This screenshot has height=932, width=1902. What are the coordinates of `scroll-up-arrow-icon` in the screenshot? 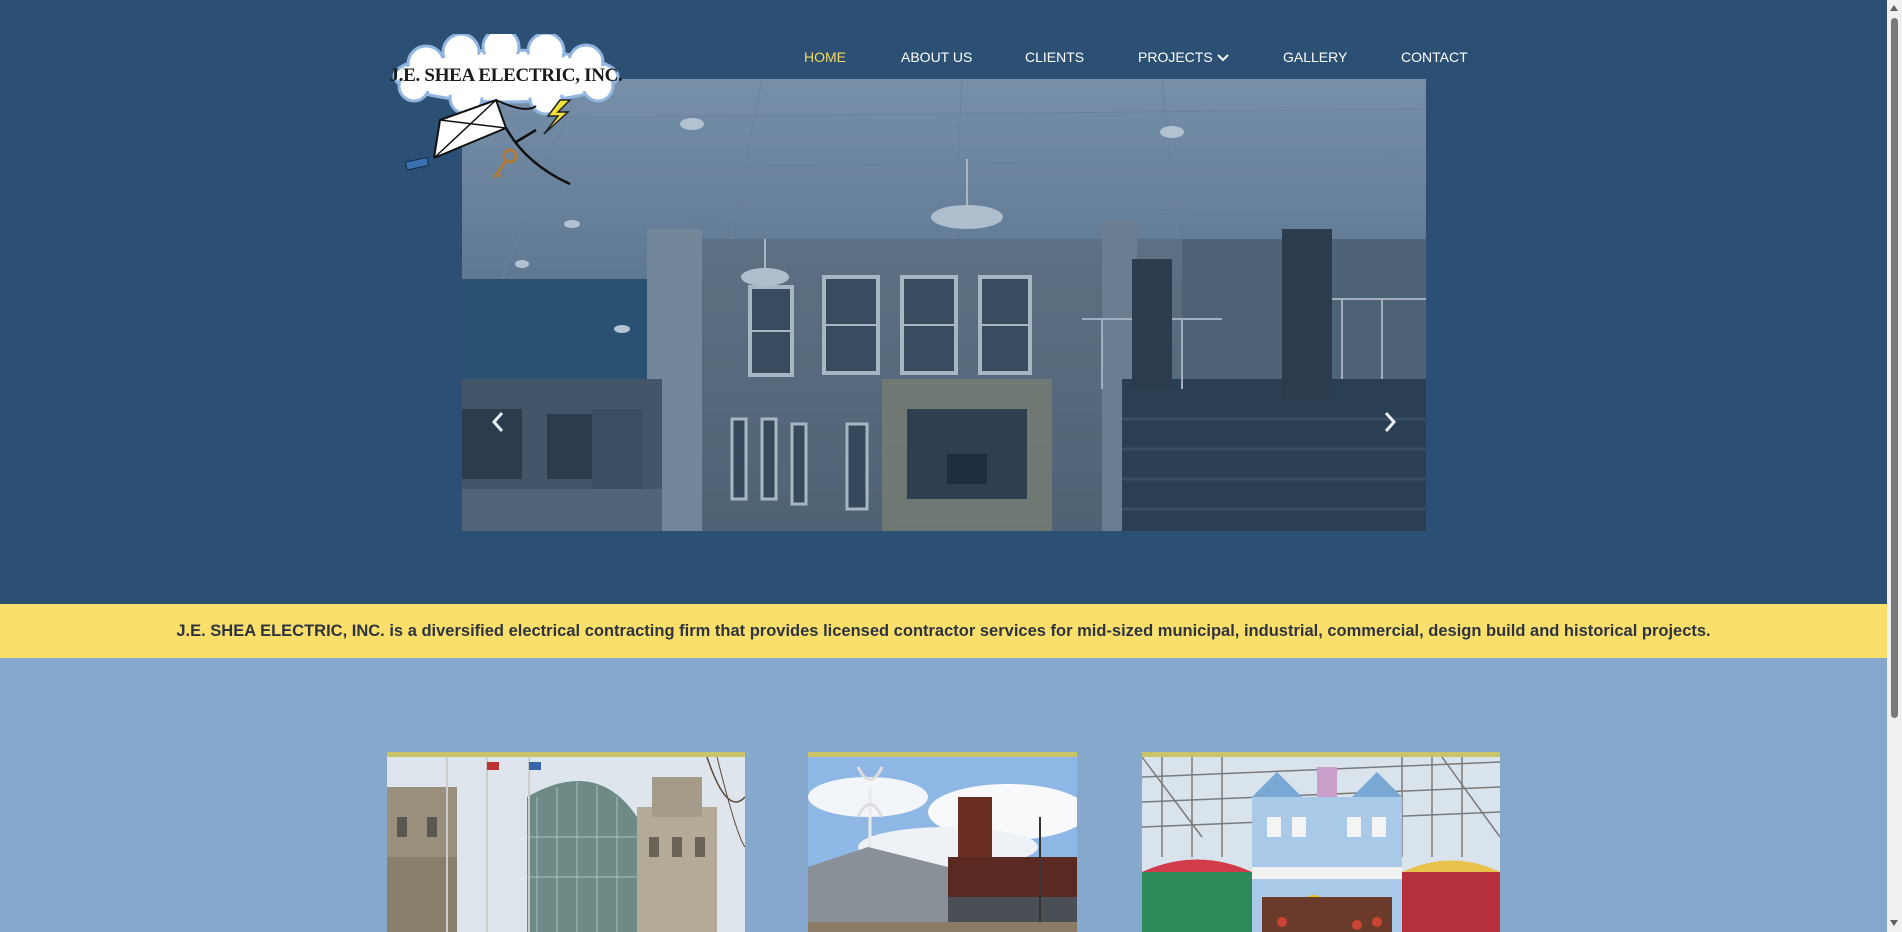 It's located at (1894, 8).